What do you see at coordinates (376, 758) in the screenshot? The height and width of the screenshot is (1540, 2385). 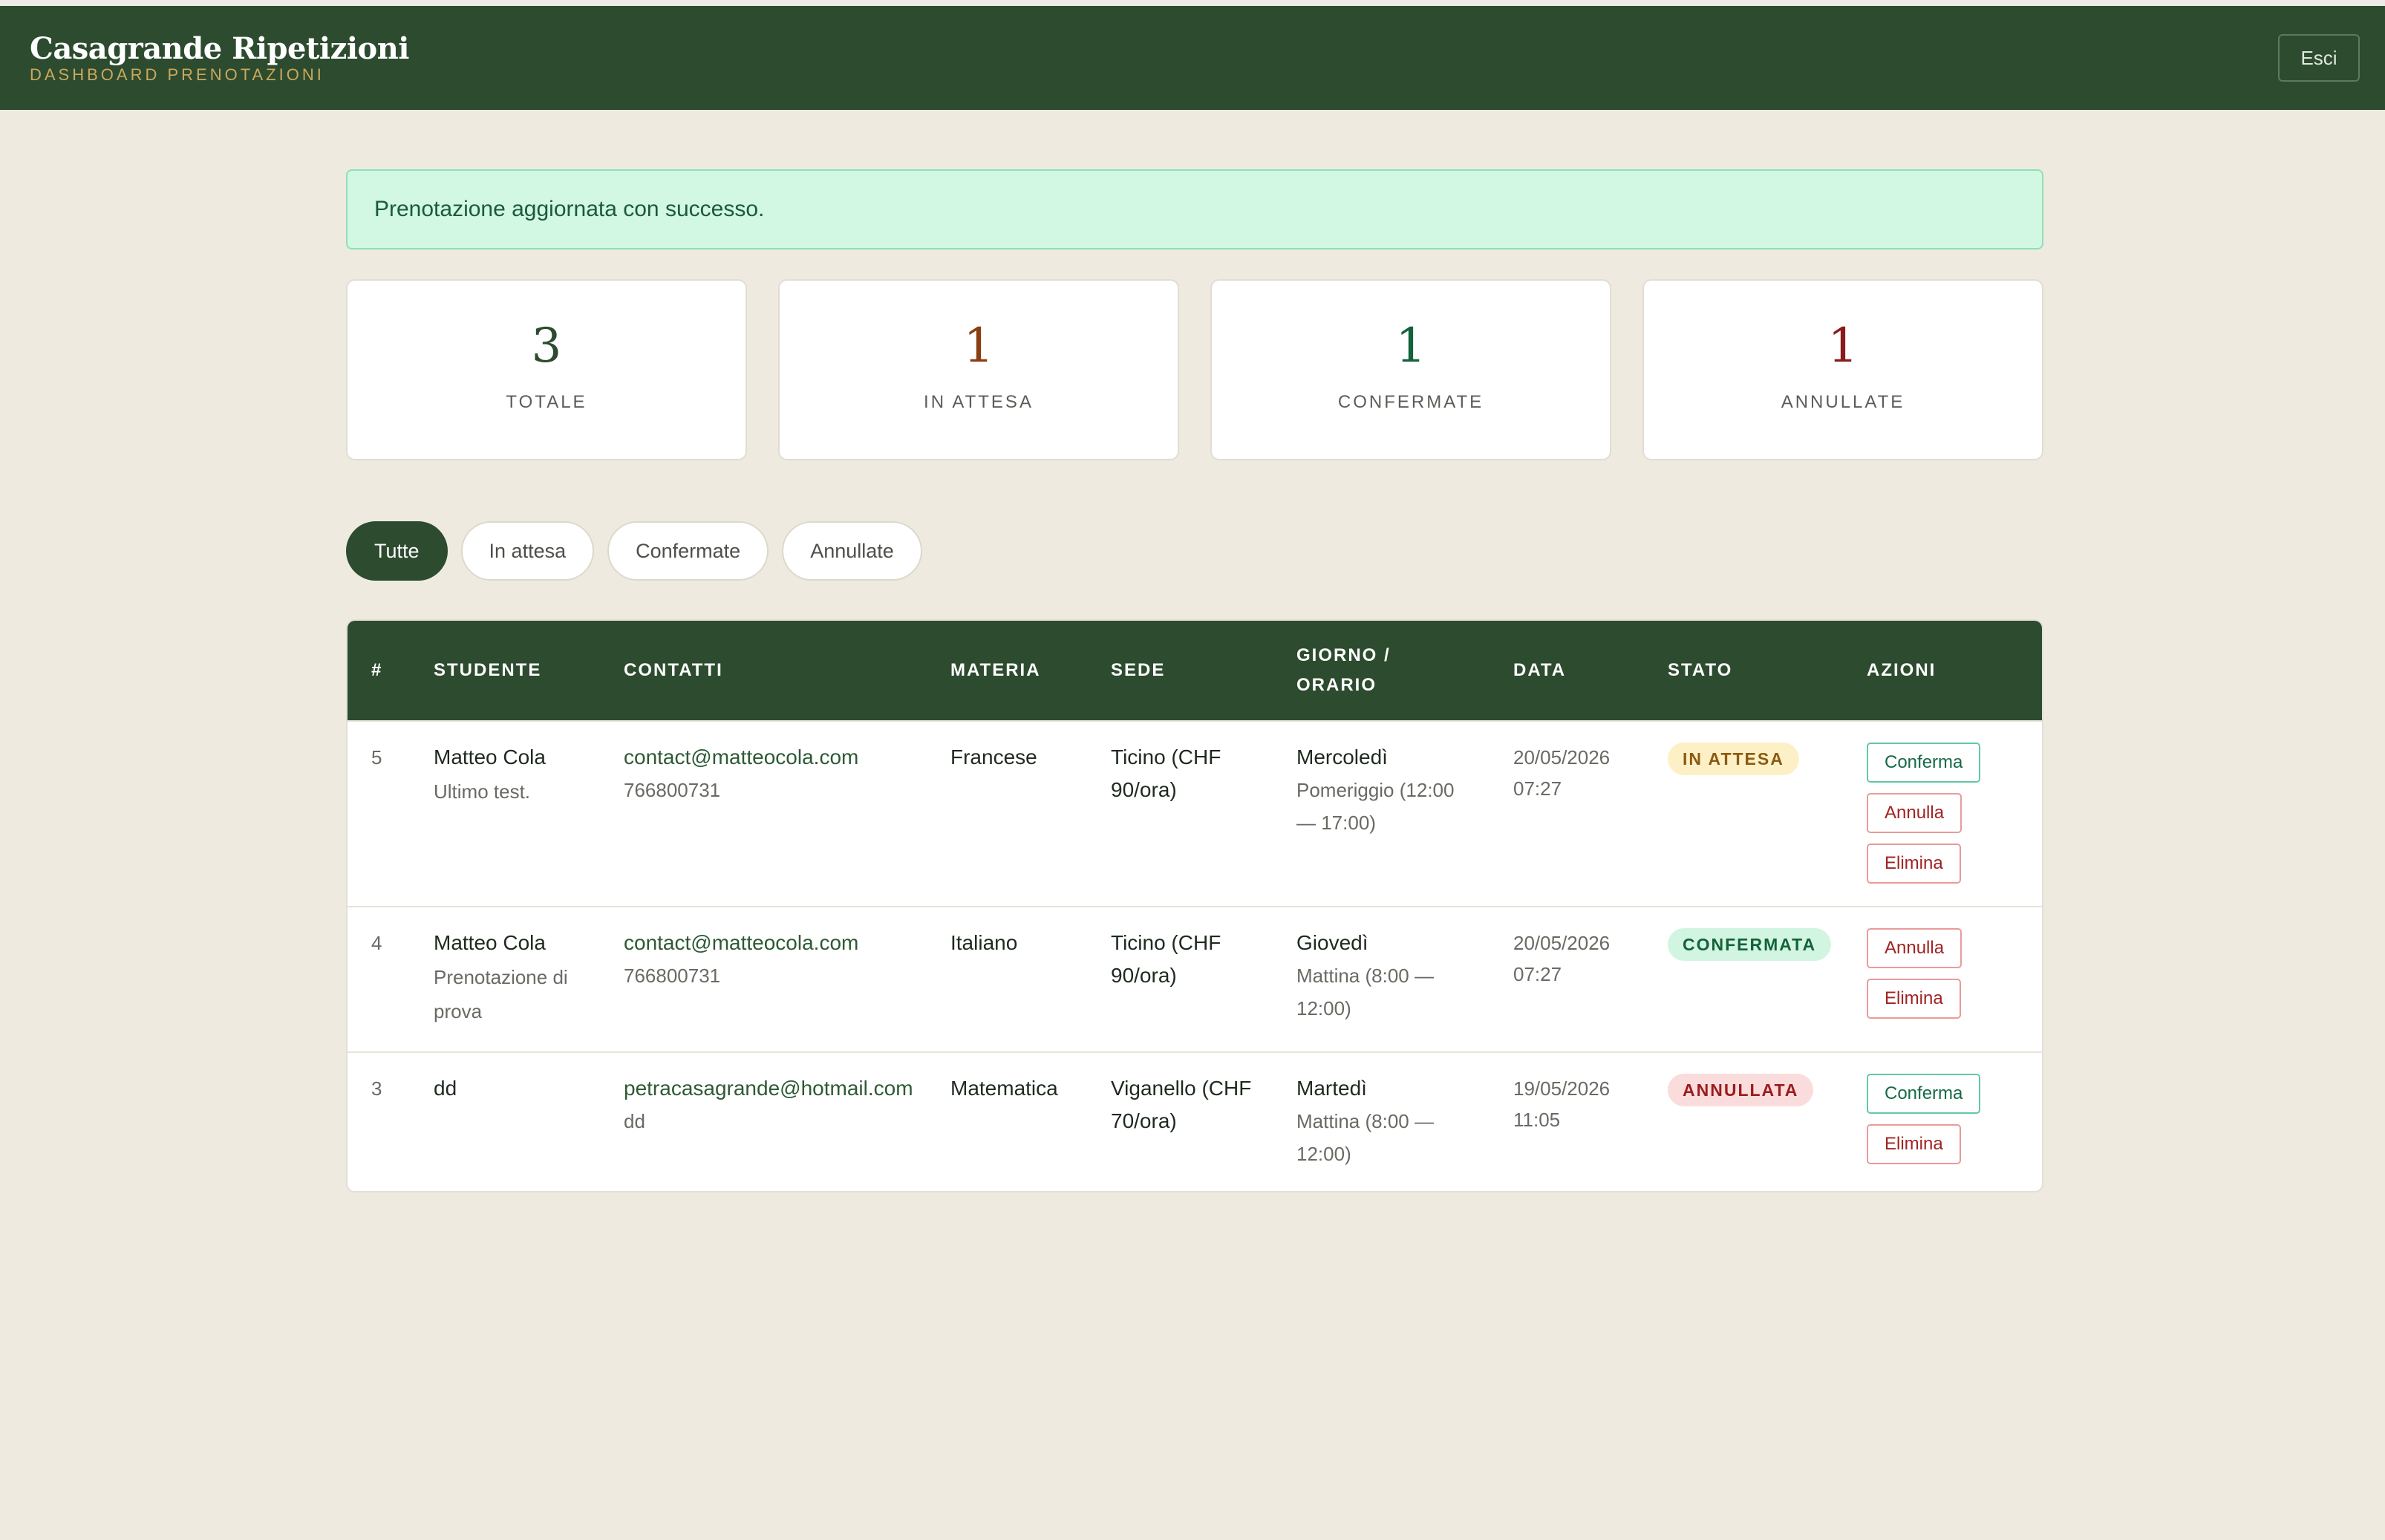 I see `row-id: 5` at bounding box center [376, 758].